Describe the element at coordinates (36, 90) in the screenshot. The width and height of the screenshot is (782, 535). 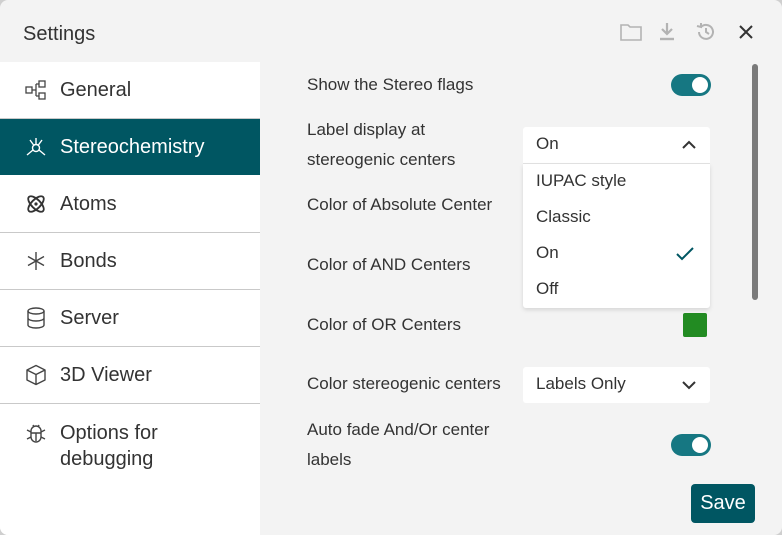
I see `hierarchy-icon` at that location.